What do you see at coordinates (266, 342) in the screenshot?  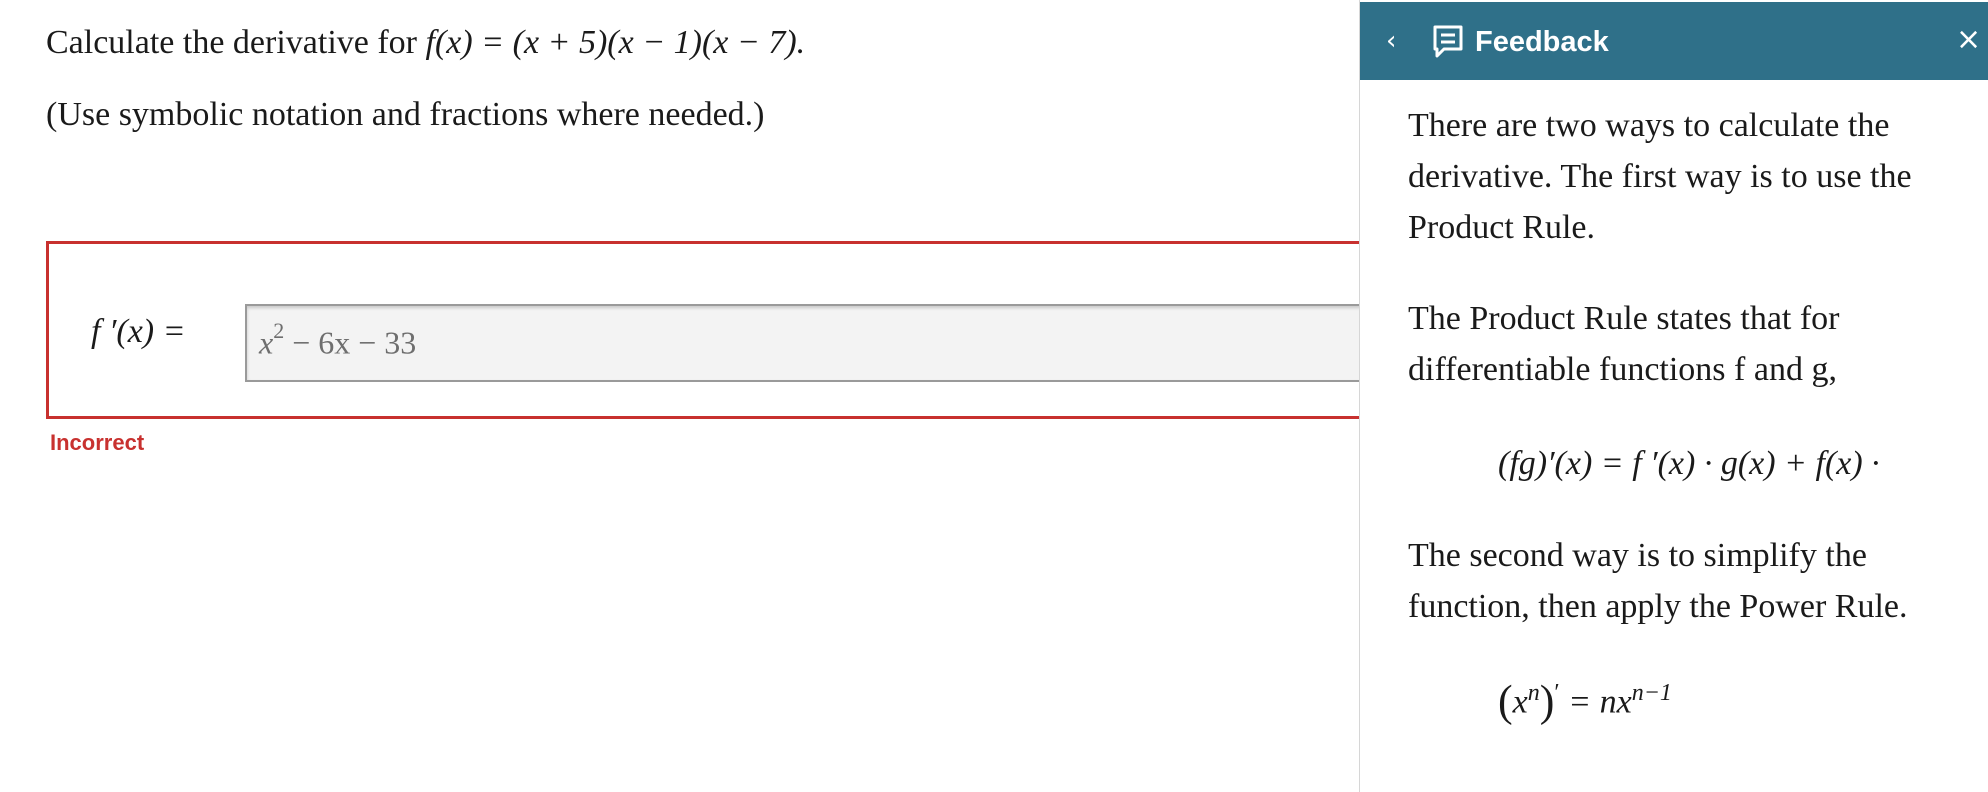 I see `answer-base: x` at bounding box center [266, 342].